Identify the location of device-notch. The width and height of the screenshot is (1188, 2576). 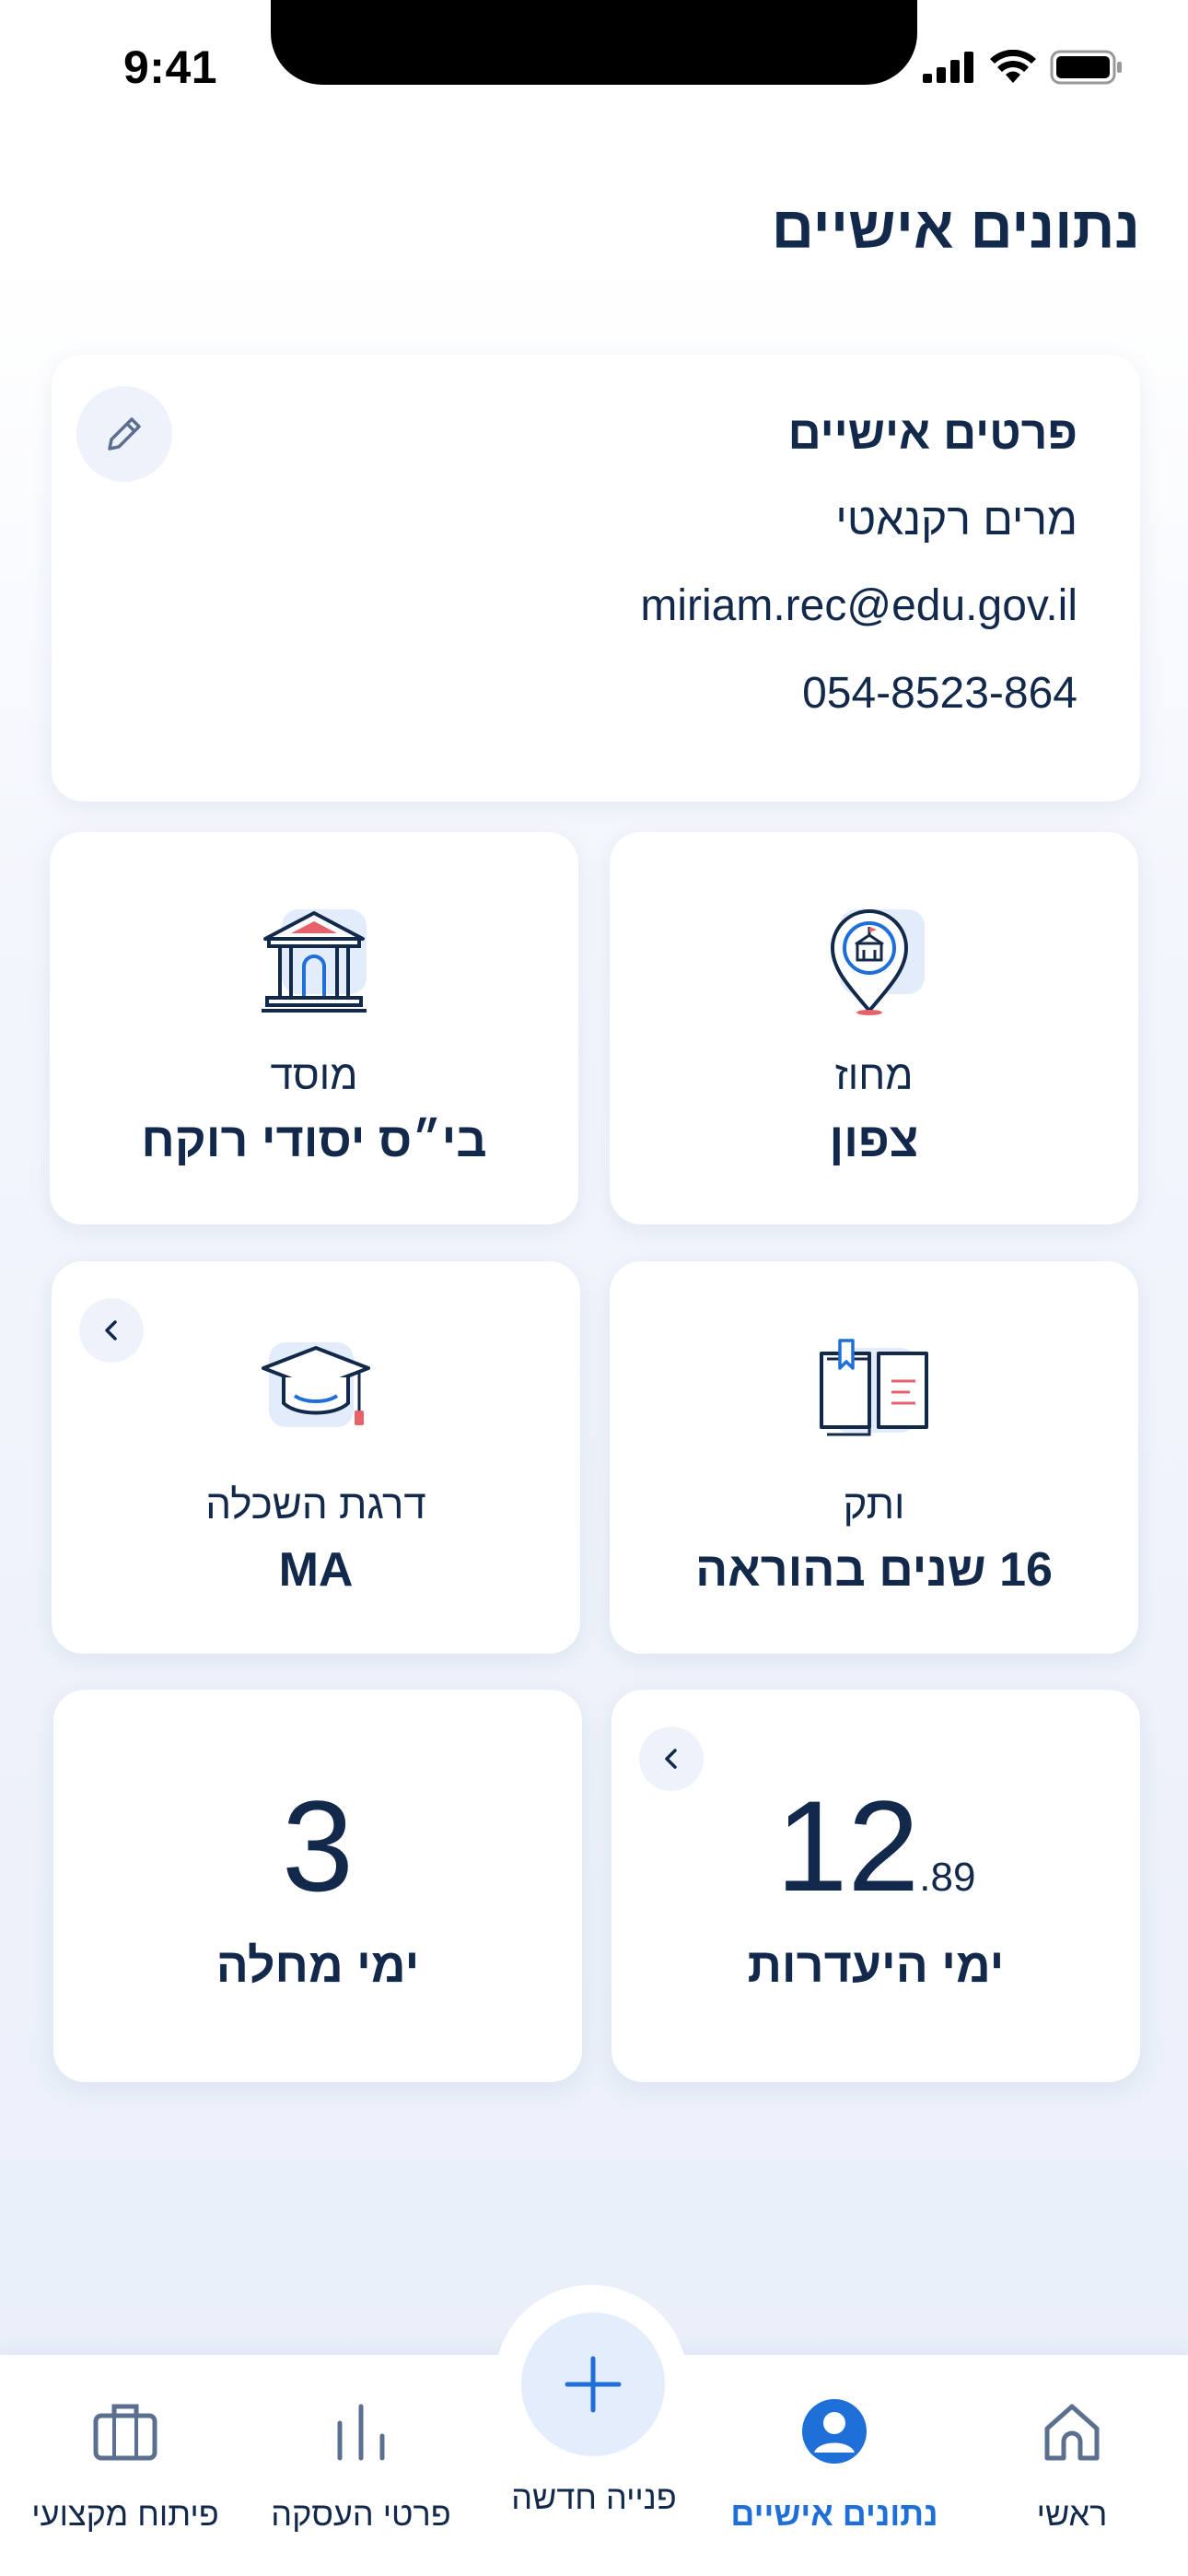
(594, 42).